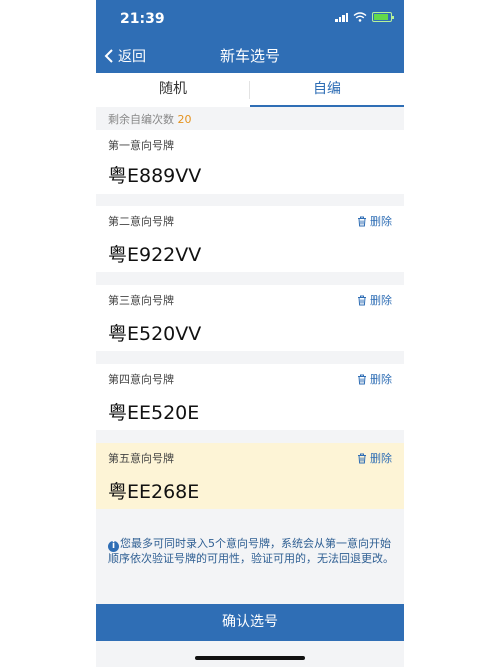 The width and height of the screenshot is (500, 667). What do you see at coordinates (154, 332) in the screenshot?
I see `plate-number: 粤E520VV` at bounding box center [154, 332].